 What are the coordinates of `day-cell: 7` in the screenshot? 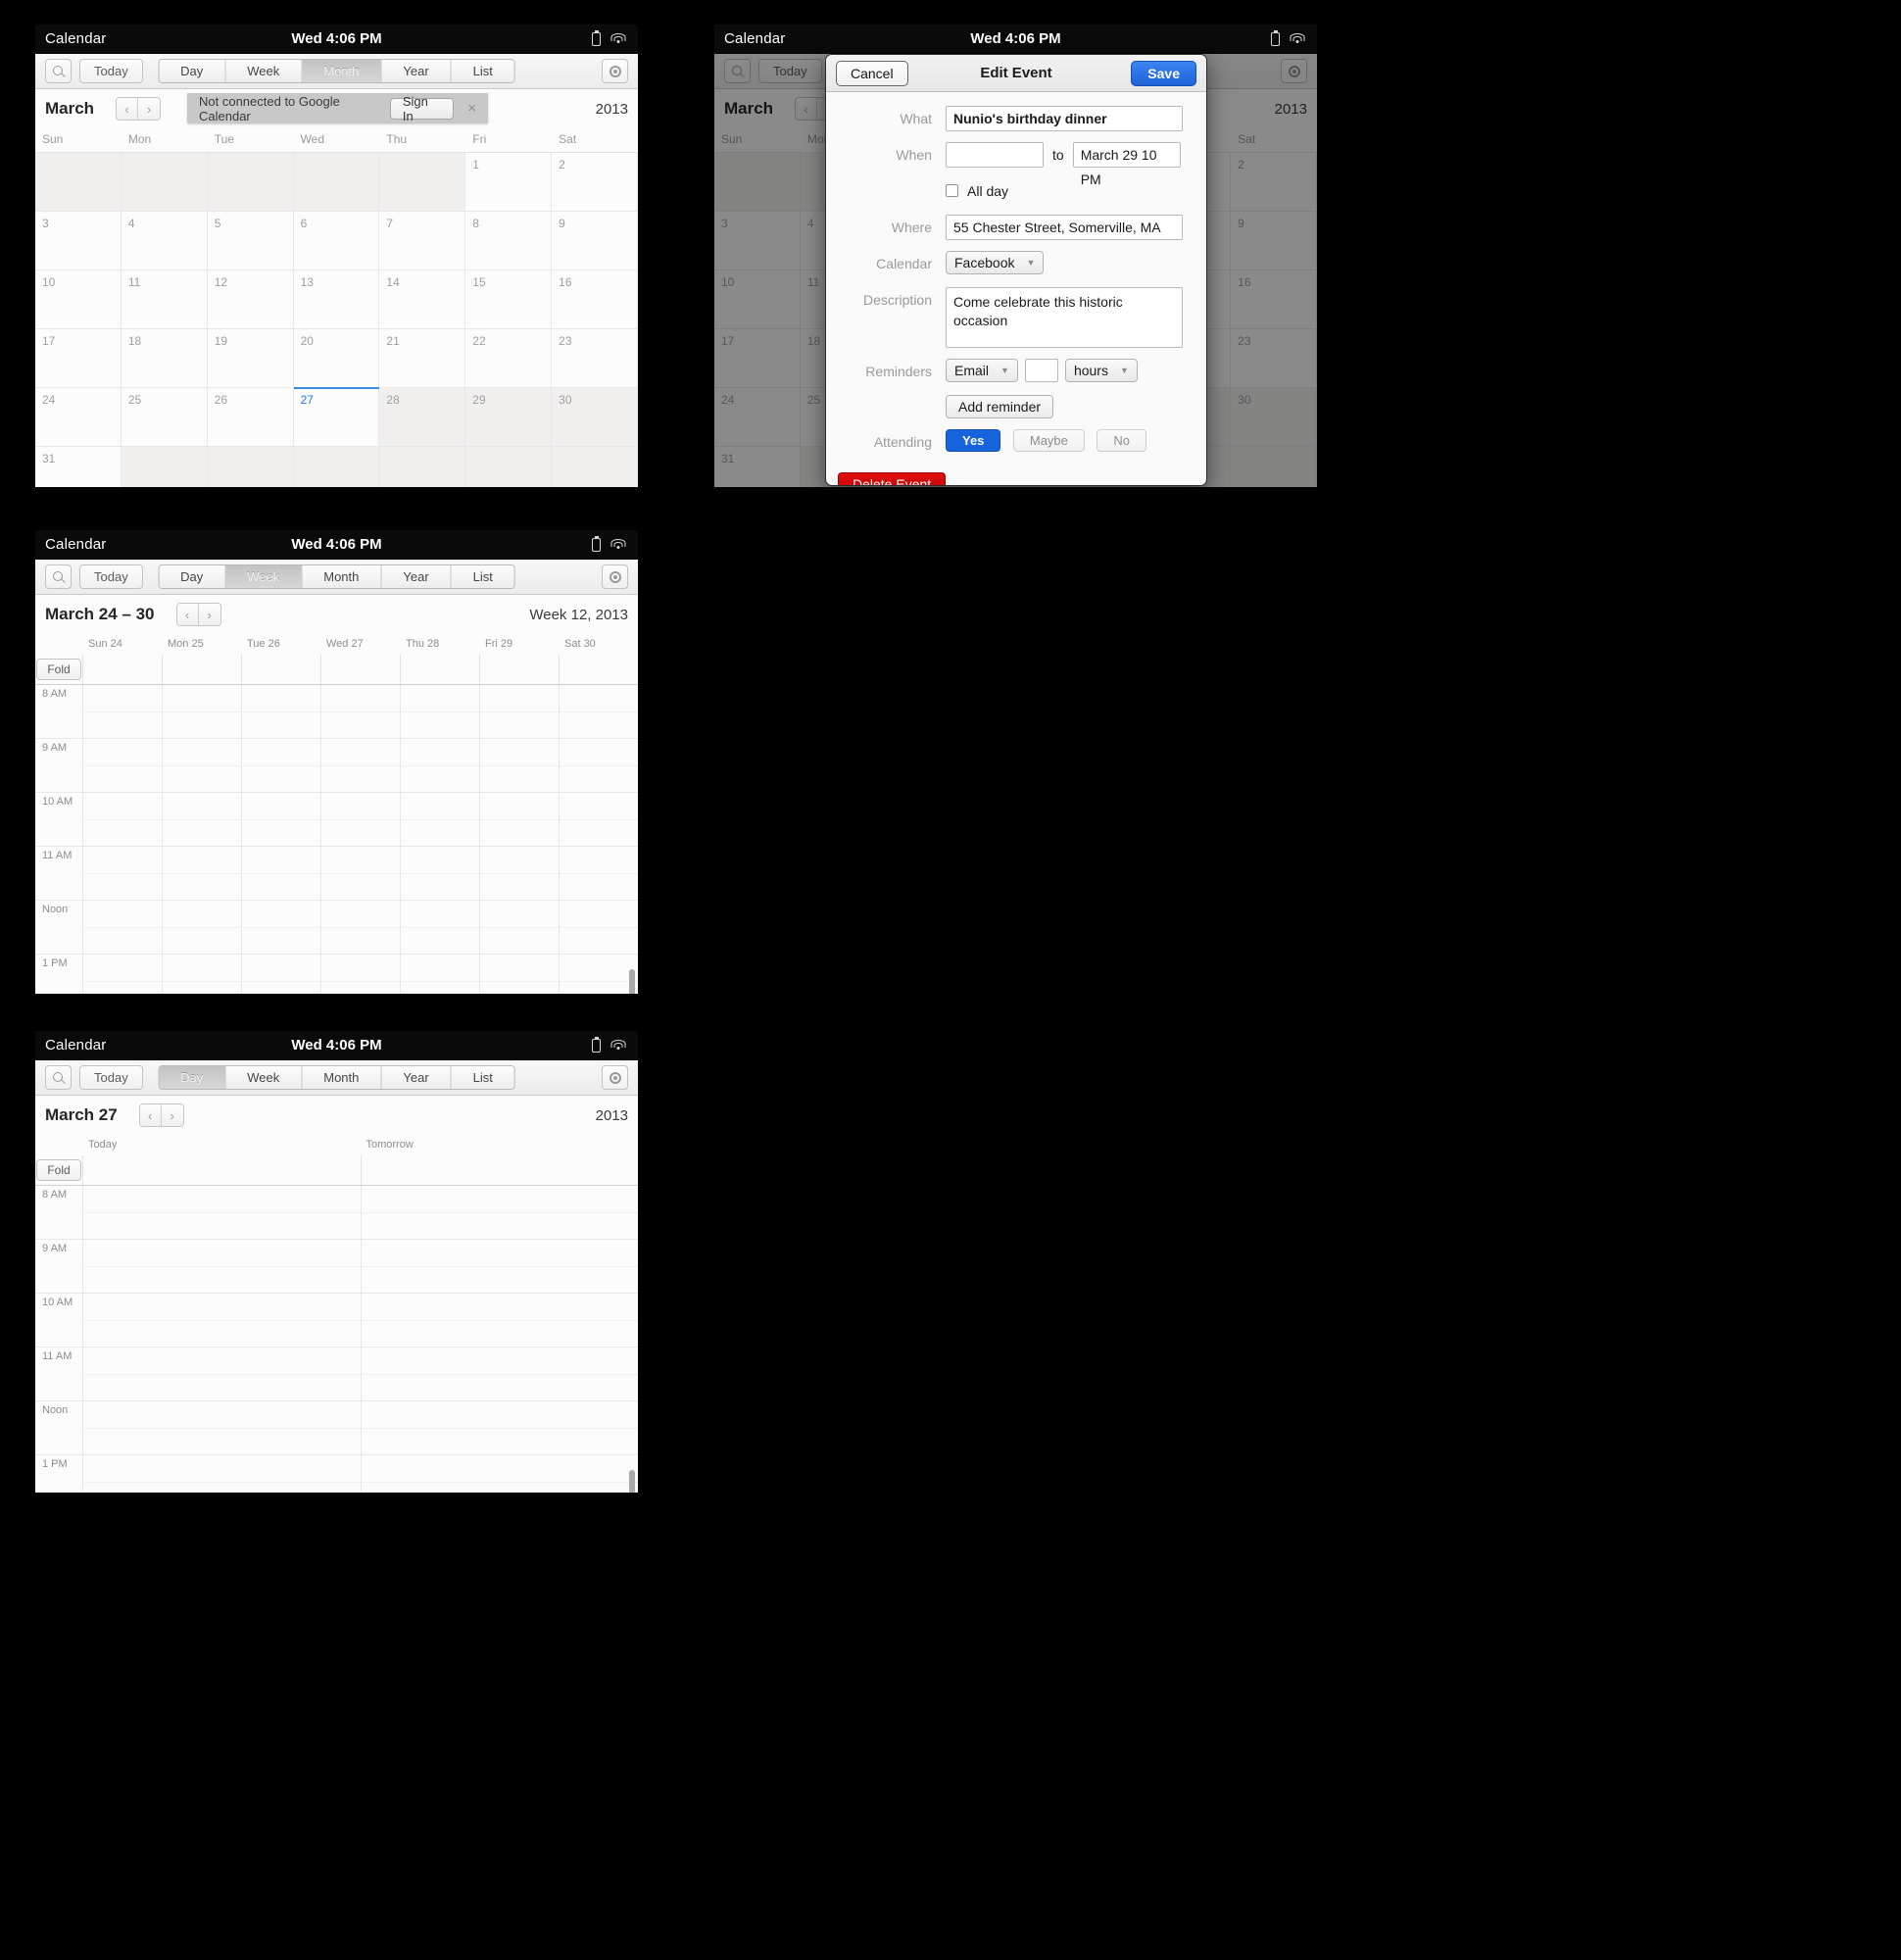 It's located at (422, 241).